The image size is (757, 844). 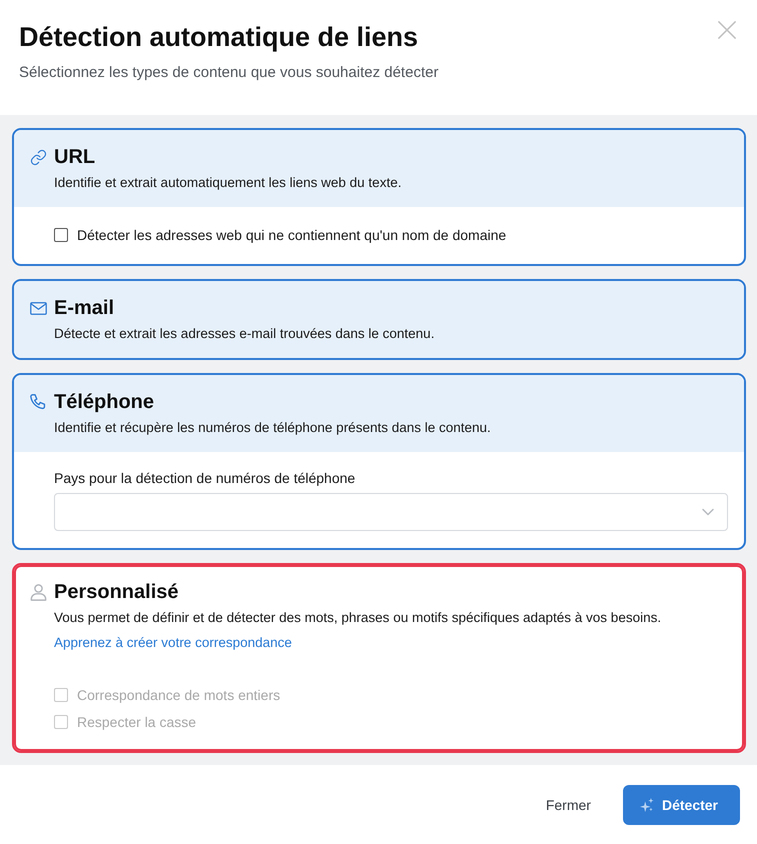 I want to click on close-icon, so click(x=727, y=30).